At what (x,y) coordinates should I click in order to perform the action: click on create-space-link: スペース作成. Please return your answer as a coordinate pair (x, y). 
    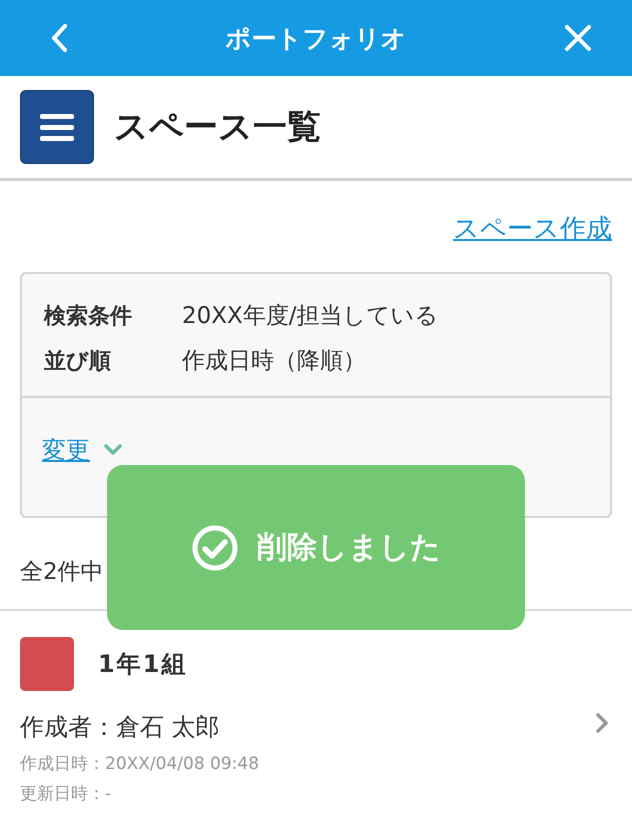
    Looking at the image, I should click on (532, 228).